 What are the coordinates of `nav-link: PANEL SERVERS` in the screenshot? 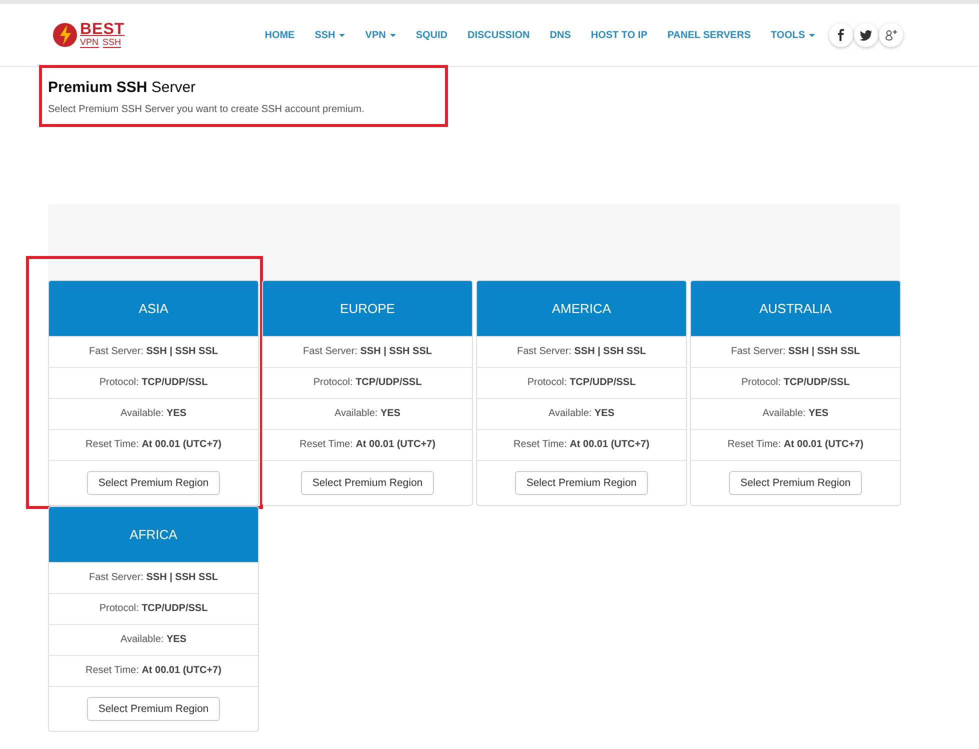 It's located at (709, 35).